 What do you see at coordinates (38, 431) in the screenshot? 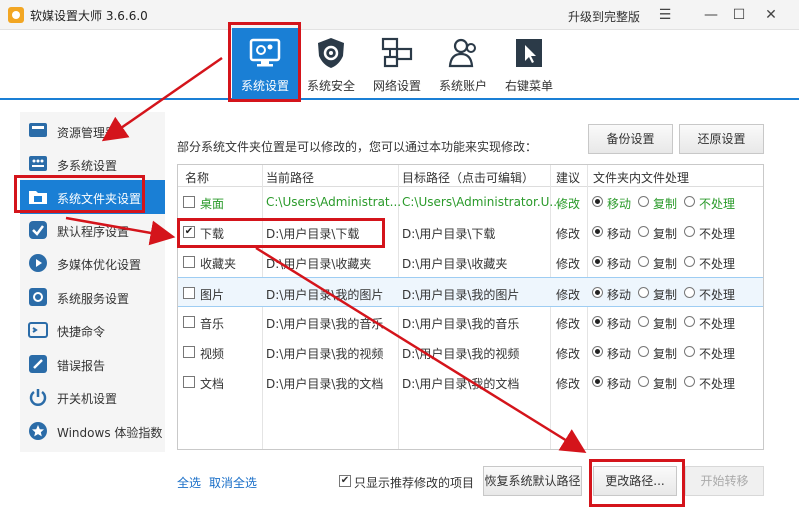
I see `star-icon` at bounding box center [38, 431].